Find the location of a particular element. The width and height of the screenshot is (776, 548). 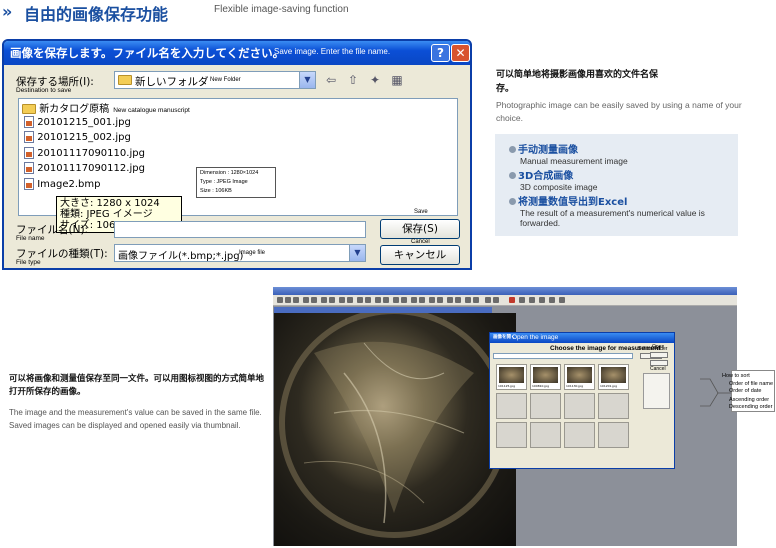

list-item: 新カタログ原稿 New catalogue manuscript is located at coordinates (106, 107).